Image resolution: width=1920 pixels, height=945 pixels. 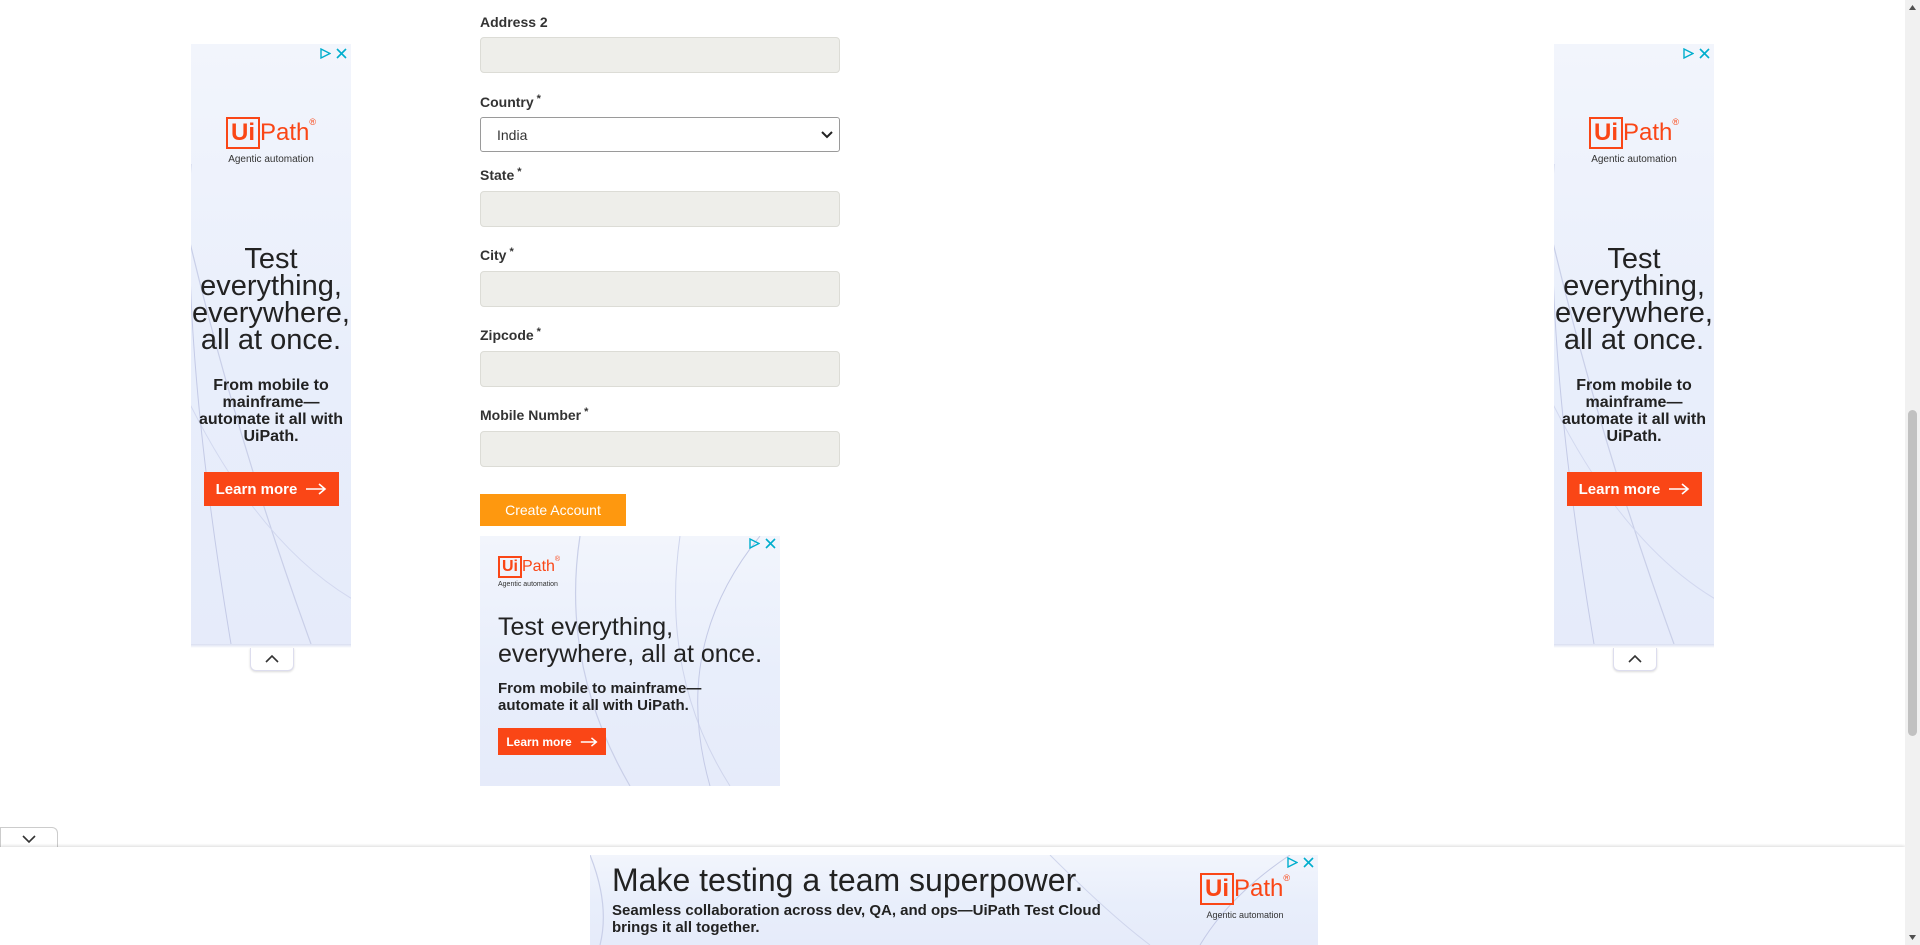 What do you see at coordinates (660, 289) in the screenshot?
I see `city-input` at bounding box center [660, 289].